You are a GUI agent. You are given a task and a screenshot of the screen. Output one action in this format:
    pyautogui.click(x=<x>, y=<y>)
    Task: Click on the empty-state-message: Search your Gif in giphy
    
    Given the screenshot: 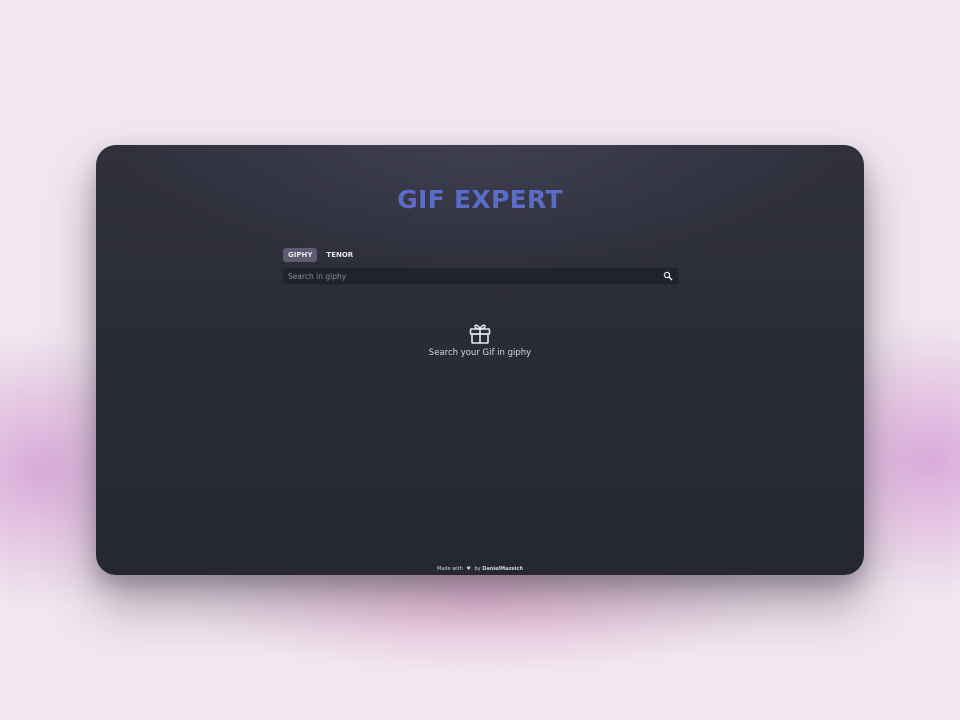 What is the action you would take?
    pyautogui.click(x=480, y=353)
    